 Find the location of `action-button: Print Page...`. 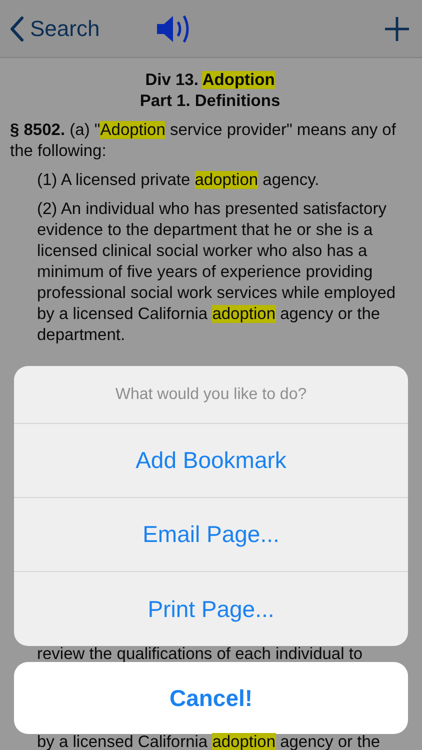

action-button: Print Page... is located at coordinates (211, 609).